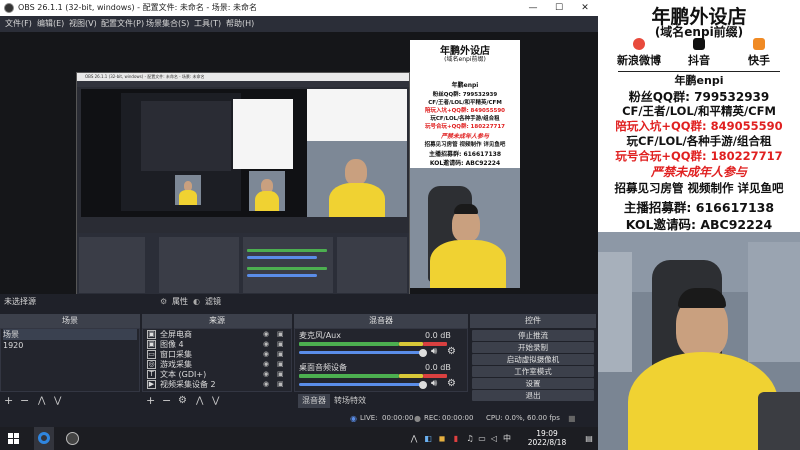 The image size is (800, 450). What do you see at coordinates (699, 224) in the screenshot?
I see `kol-code: KOL邀请码: ABC92224` at bounding box center [699, 224].